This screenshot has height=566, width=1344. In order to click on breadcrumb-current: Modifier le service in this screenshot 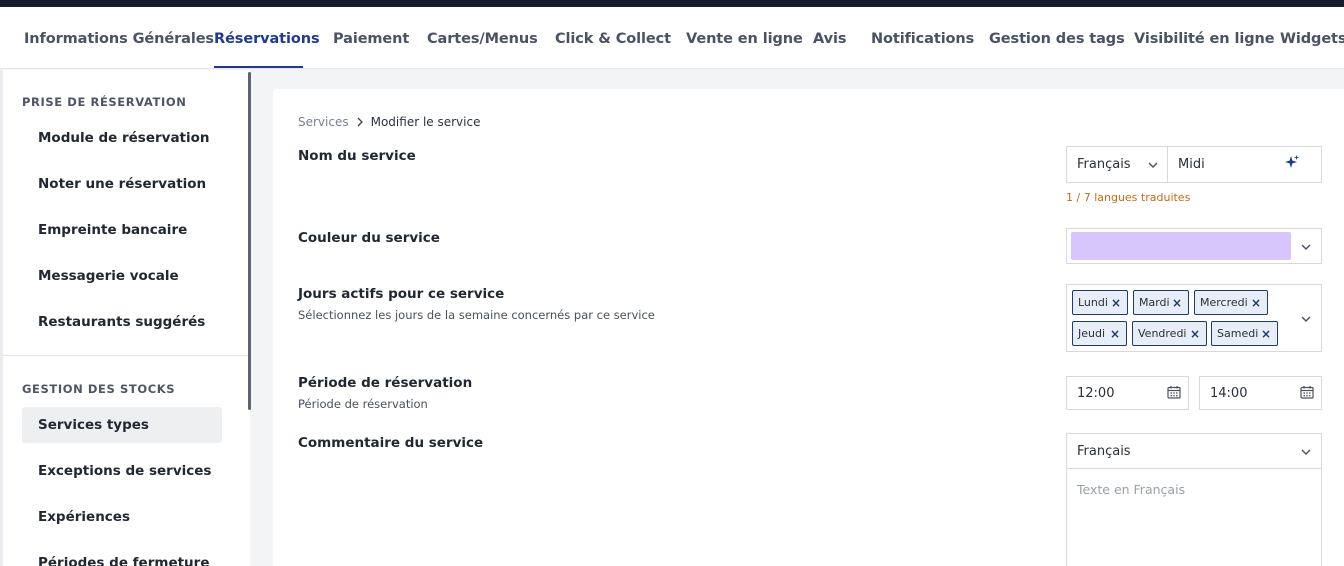, I will do `click(425, 122)`.